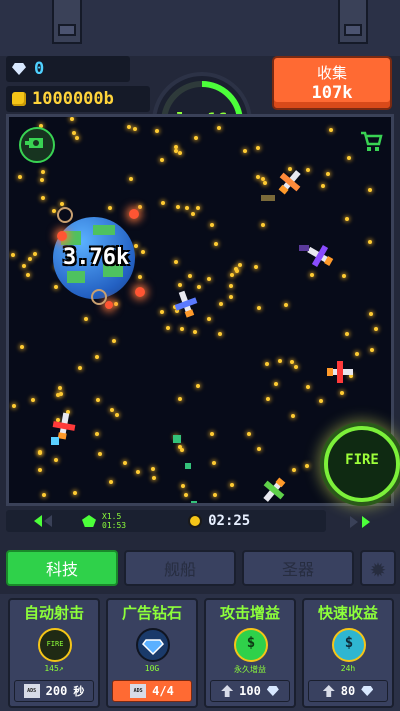 The width and height of the screenshot is (400, 711). What do you see at coordinates (378, 568) in the screenshot?
I see `settings-button: ✹` at bounding box center [378, 568].